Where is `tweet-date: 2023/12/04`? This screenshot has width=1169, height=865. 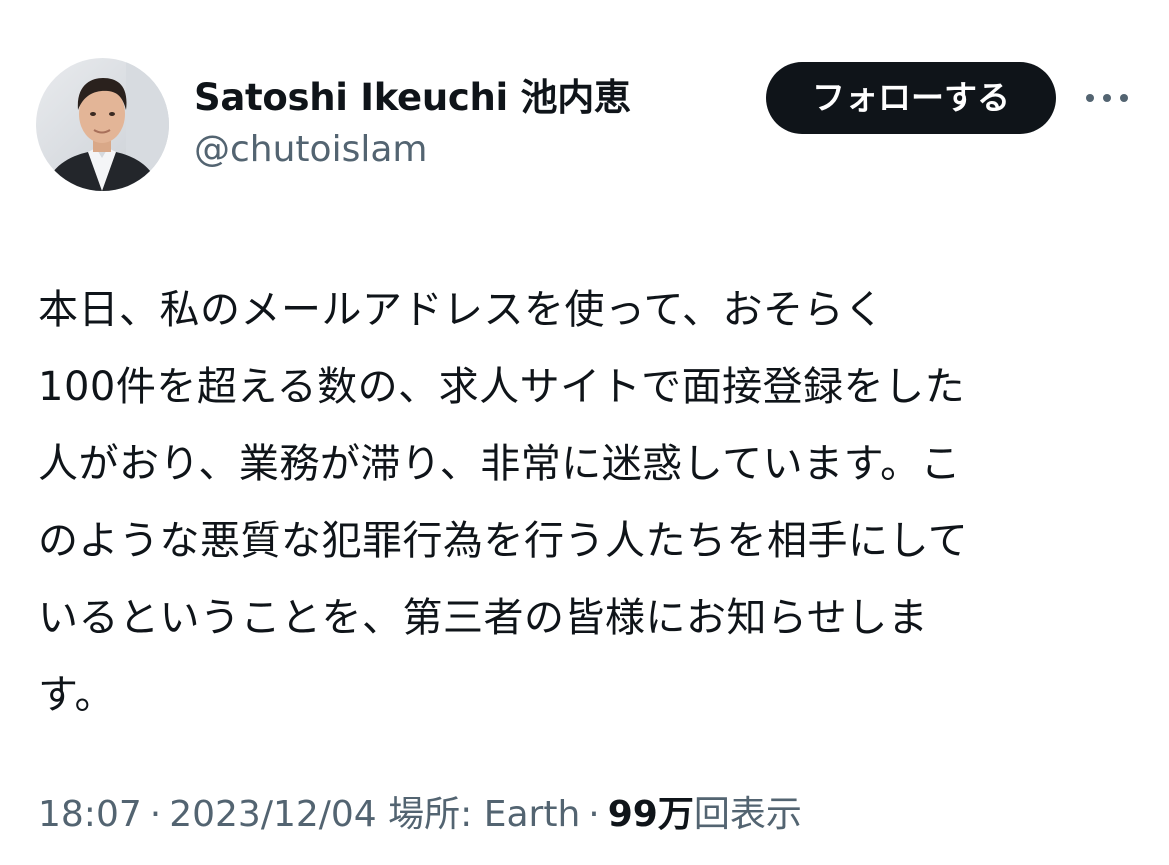 tweet-date: 2023/12/04 is located at coordinates (273, 814).